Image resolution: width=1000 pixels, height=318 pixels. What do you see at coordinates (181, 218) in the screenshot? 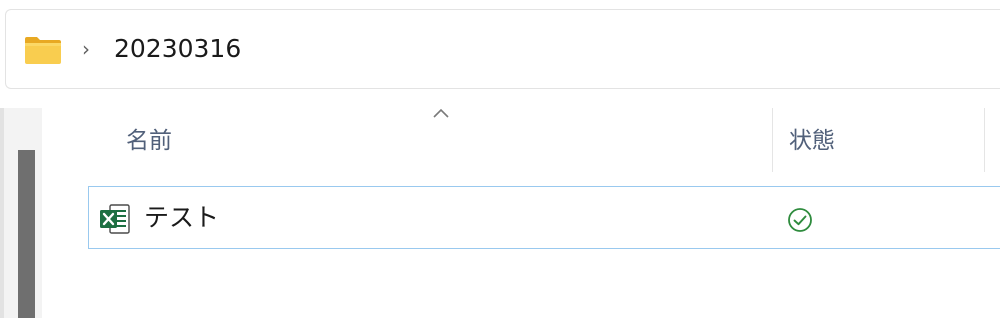
I see `file-name: テスト` at bounding box center [181, 218].